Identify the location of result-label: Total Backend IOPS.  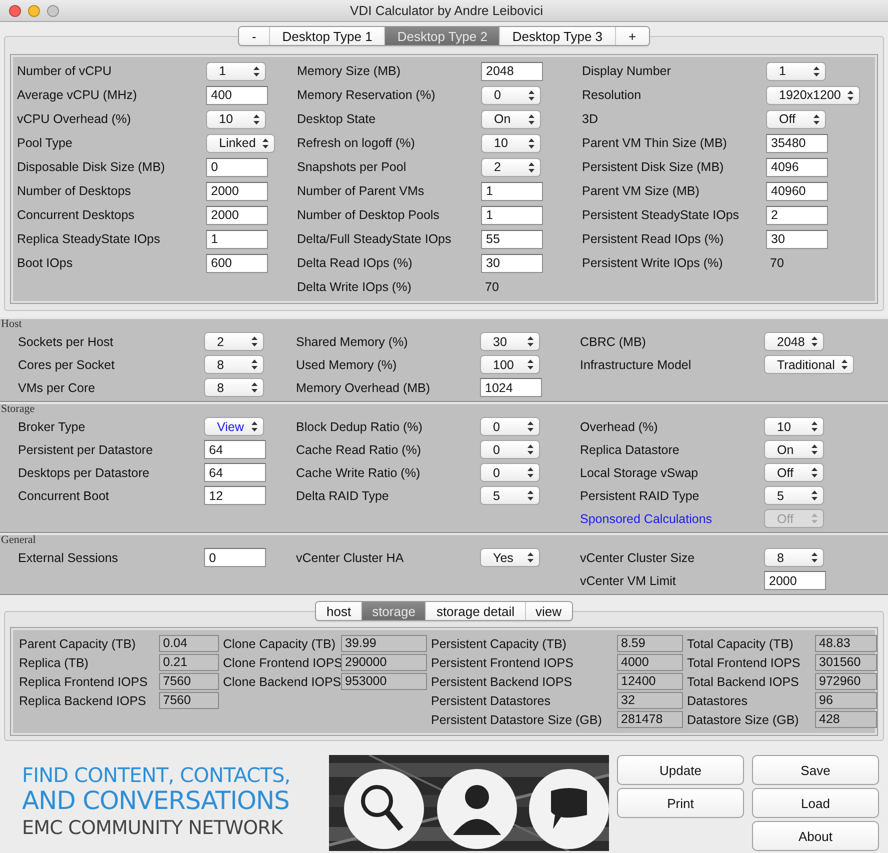
(743, 681).